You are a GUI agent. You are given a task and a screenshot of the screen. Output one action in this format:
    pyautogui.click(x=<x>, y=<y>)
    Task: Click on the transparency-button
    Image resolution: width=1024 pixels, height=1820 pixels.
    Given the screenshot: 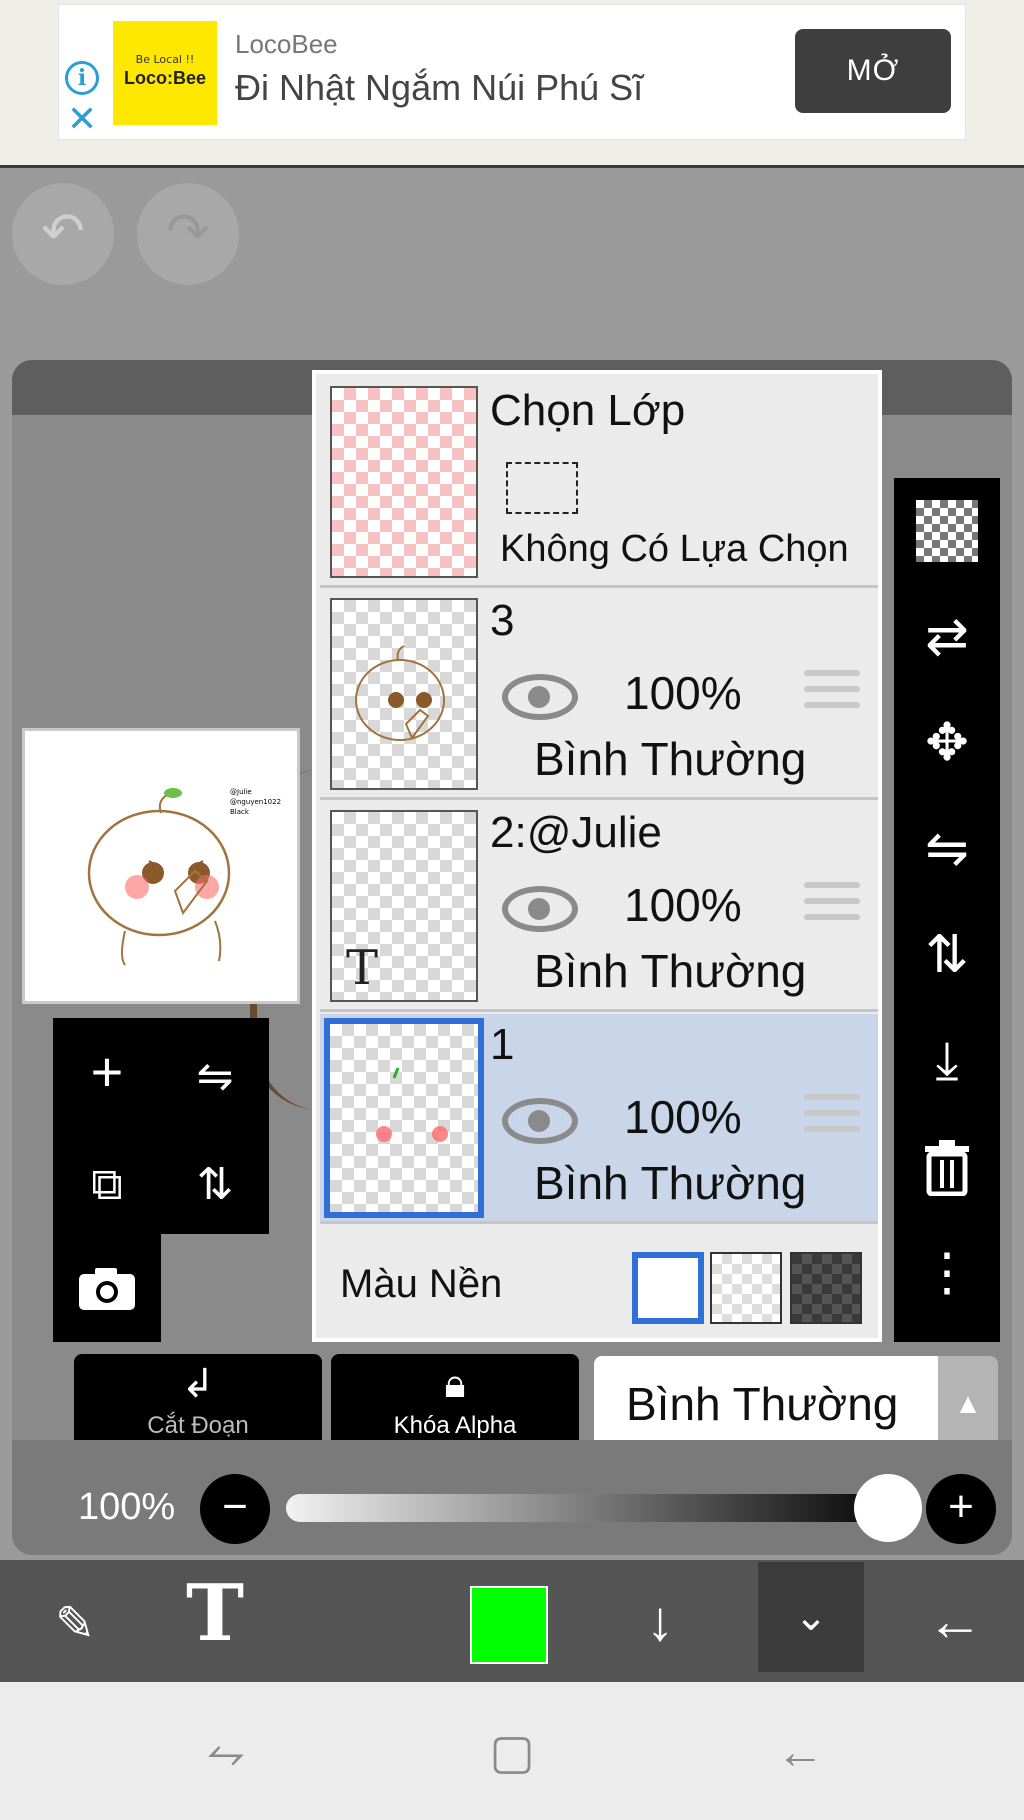 What is the action you would take?
    pyautogui.click(x=947, y=531)
    